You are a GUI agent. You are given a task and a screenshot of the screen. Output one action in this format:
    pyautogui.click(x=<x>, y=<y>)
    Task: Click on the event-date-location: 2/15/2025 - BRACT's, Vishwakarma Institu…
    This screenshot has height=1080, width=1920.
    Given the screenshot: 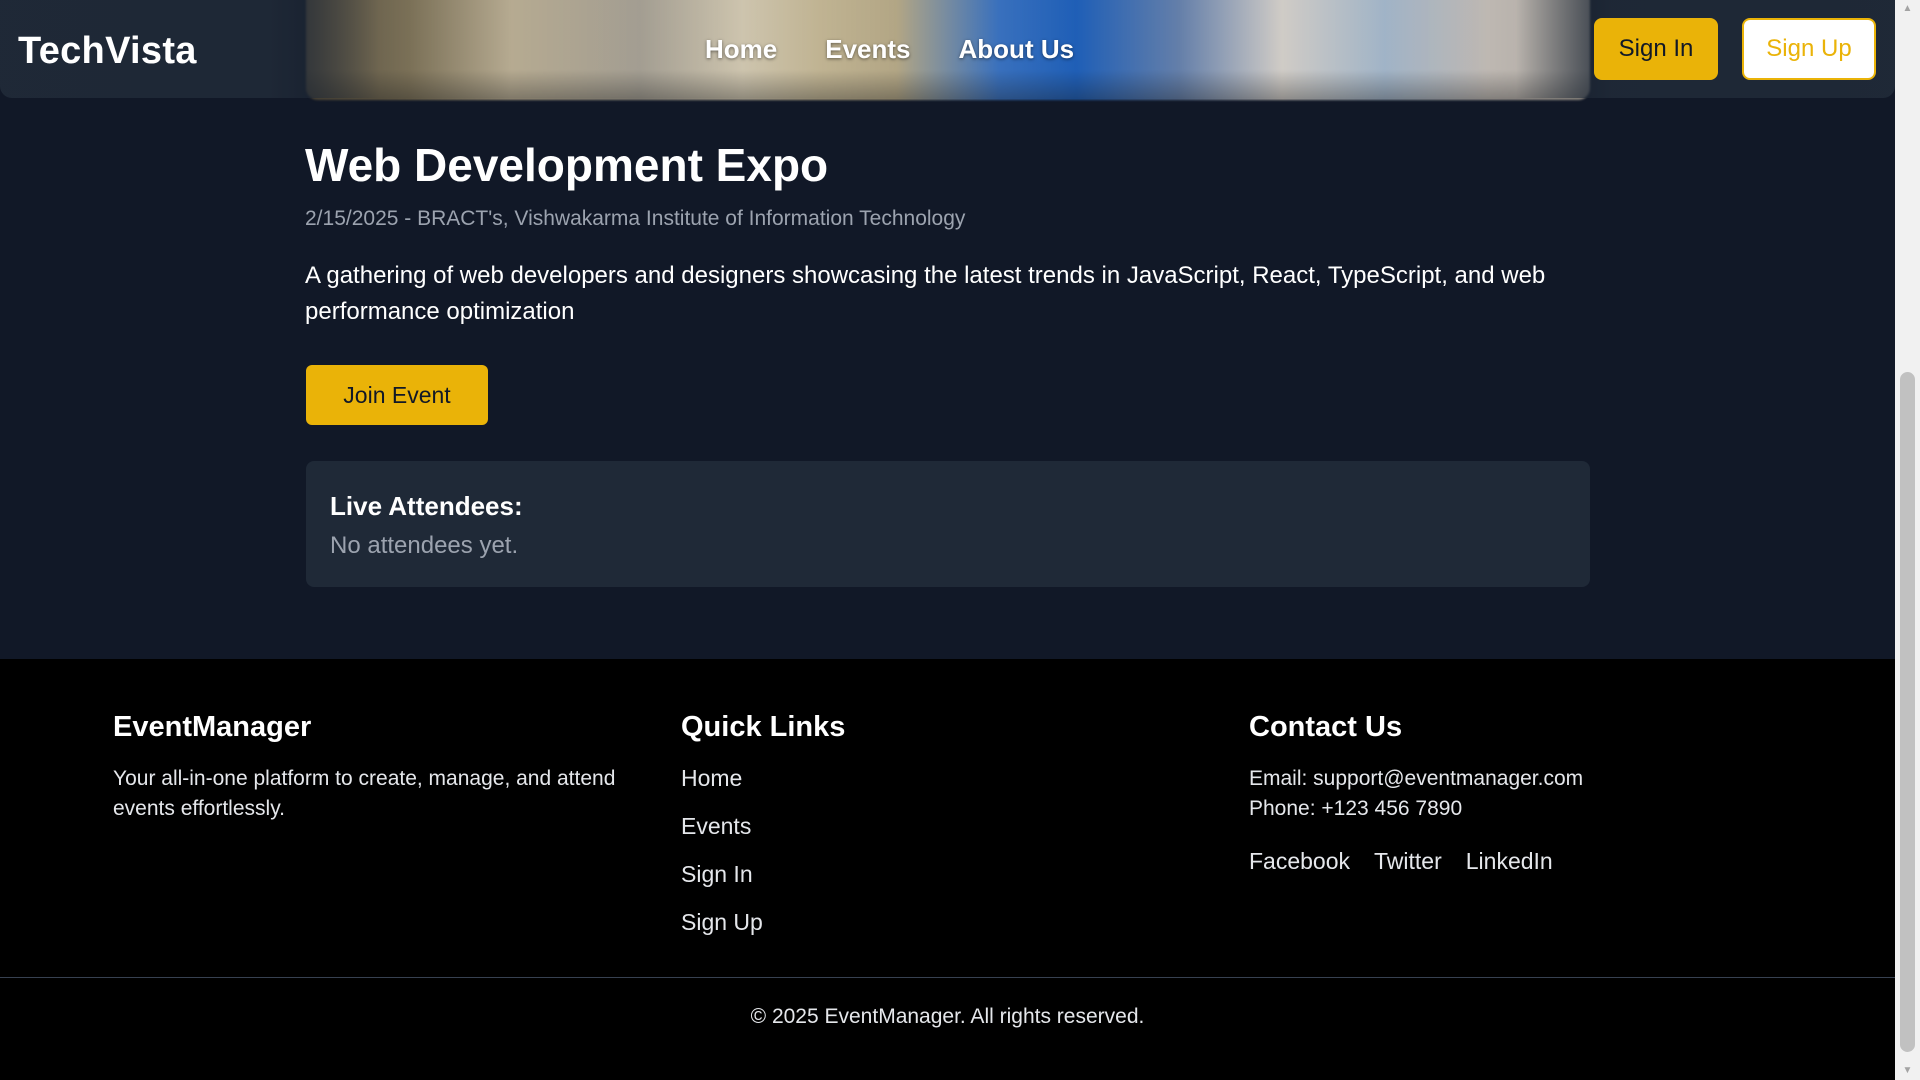 What is the action you would take?
    pyautogui.click(x=635, y=218)
    